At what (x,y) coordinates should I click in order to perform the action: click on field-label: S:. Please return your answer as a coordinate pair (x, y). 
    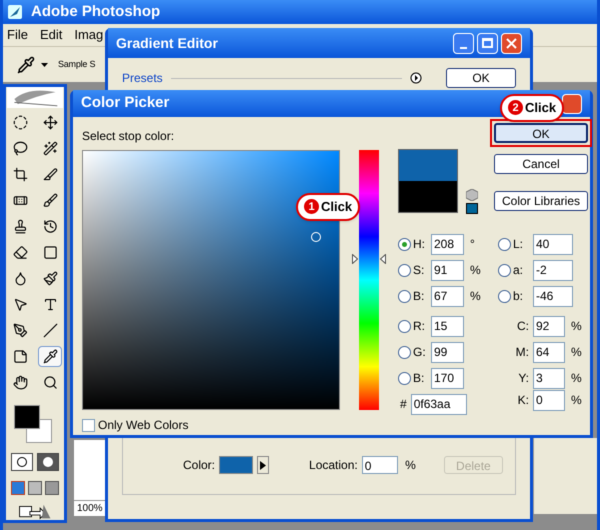
    Looking at the image, I should click on (419, 270).